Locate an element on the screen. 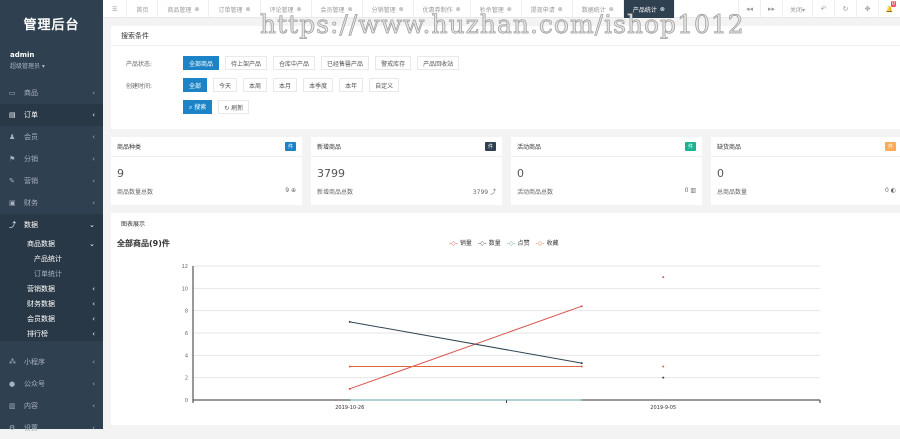 The height and width of the screenshot is (439, 900). tab-0: 首页 is located at coordinates (143, 9).